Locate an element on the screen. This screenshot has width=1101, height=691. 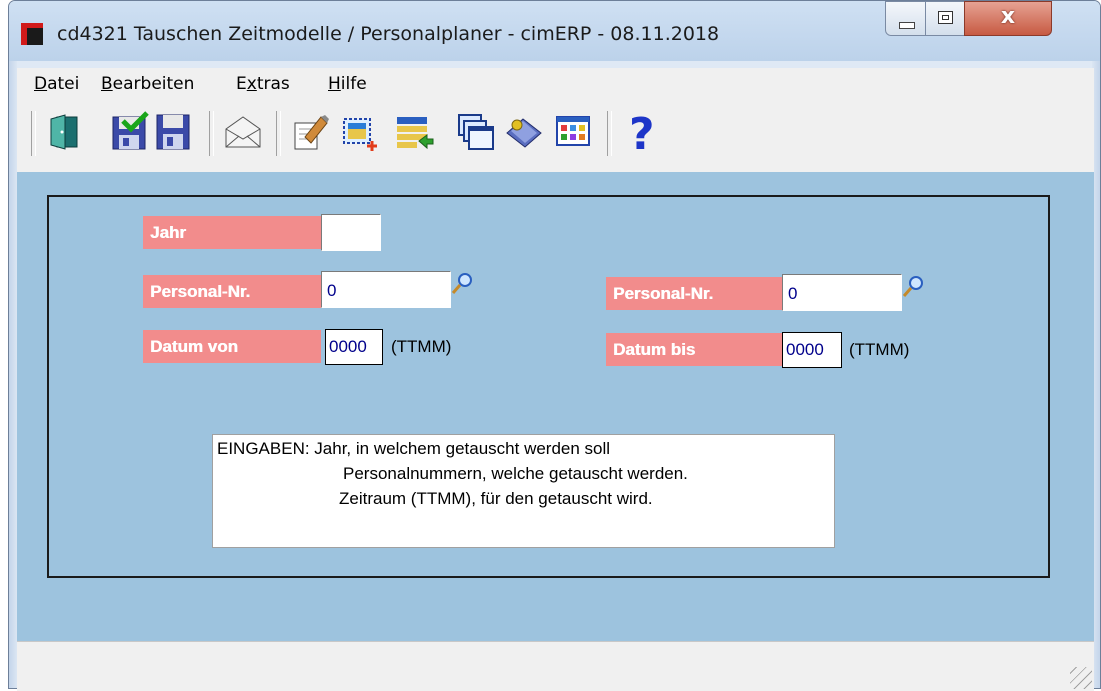
windows-cascade-icon is located at coordinates (476, 132).